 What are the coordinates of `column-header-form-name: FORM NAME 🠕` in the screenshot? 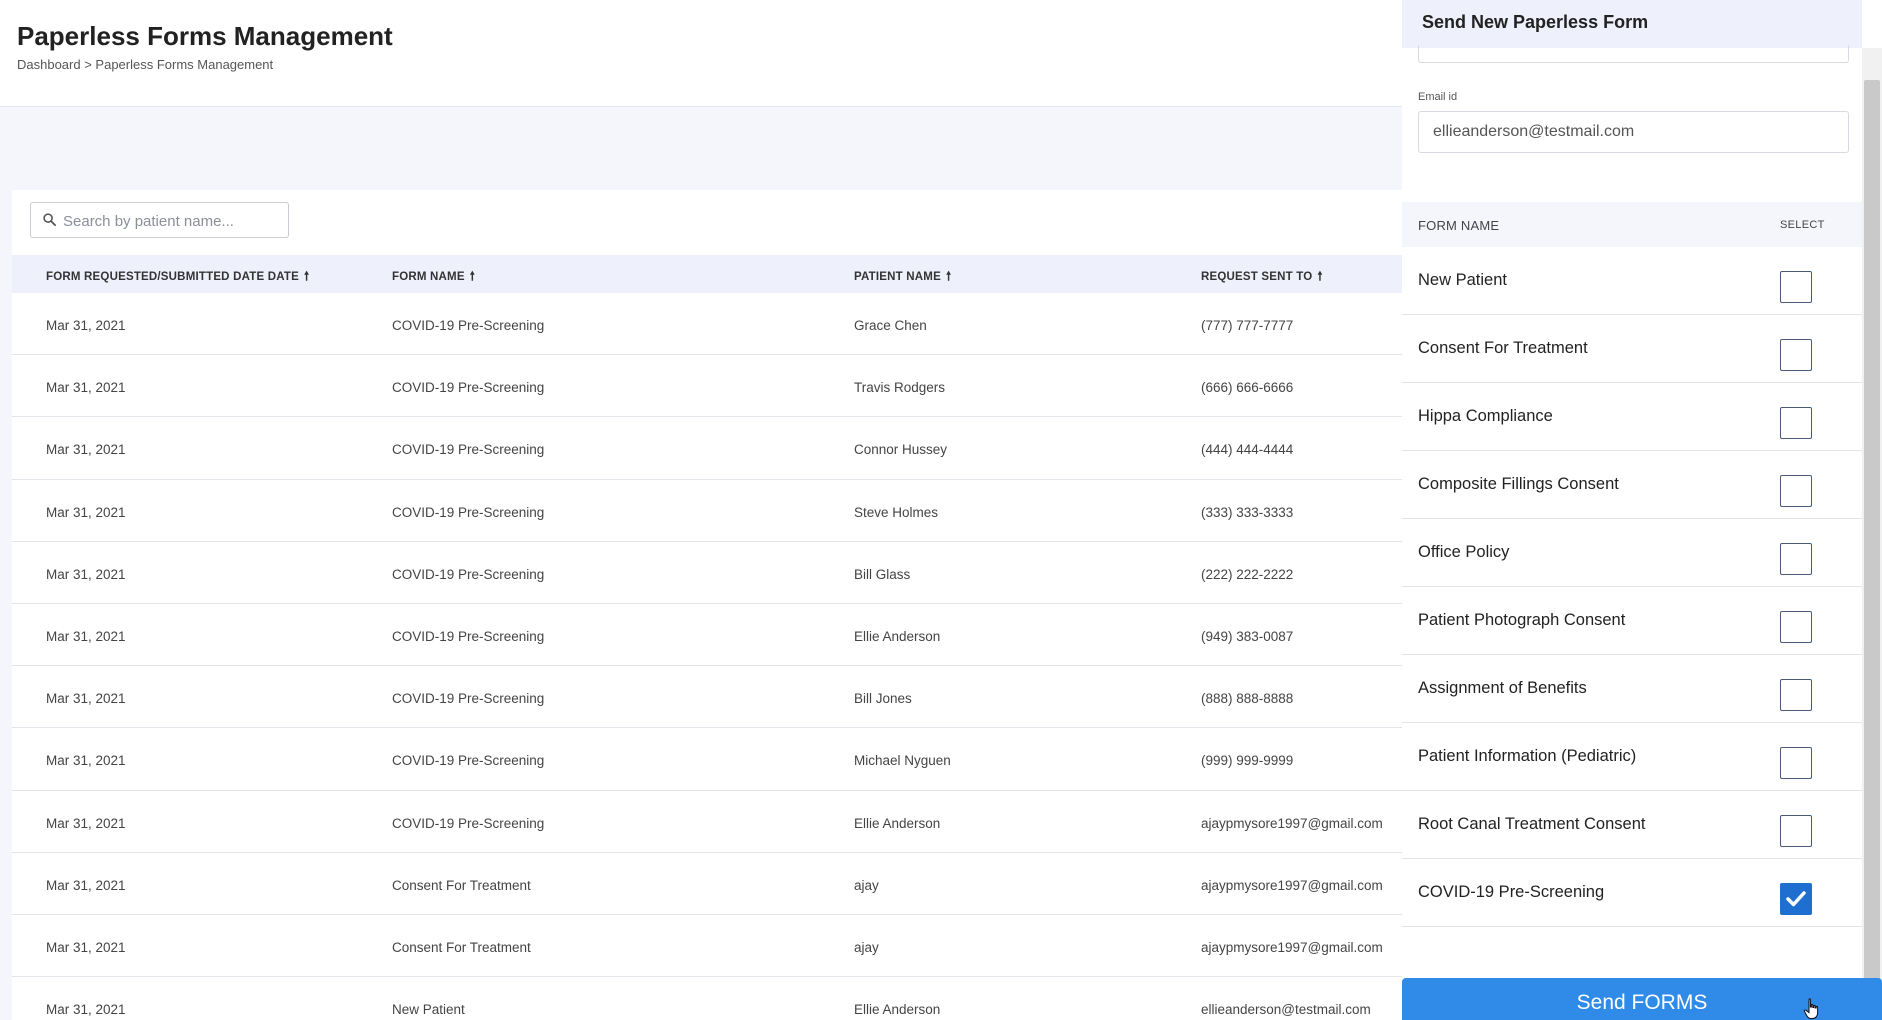 It's located at (433, 277).